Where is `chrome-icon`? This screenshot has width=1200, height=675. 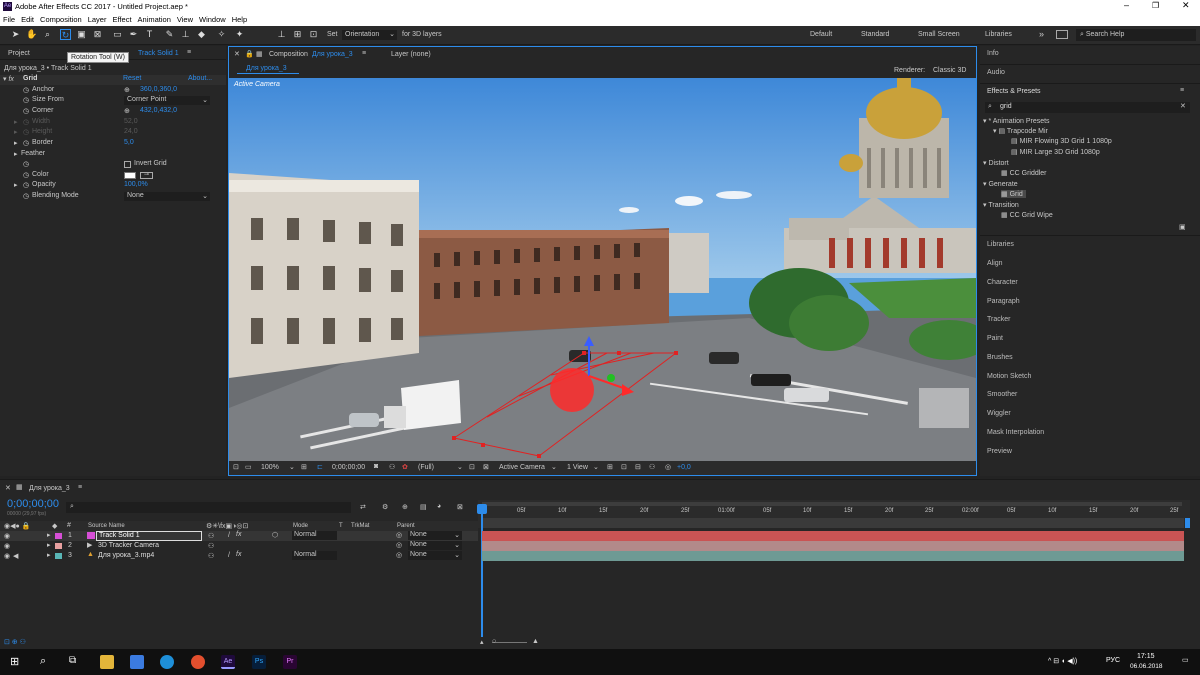 chrome-icon is located at coordinates (198, 662).